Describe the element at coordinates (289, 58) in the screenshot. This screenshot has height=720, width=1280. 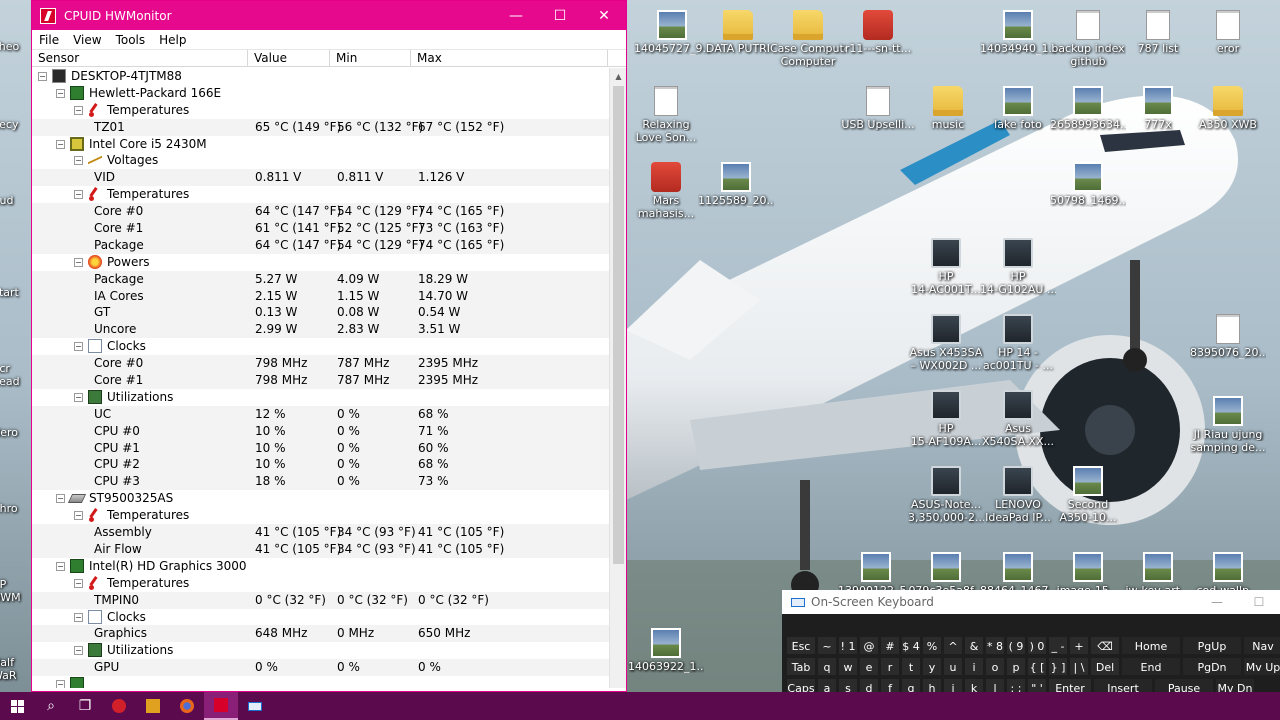
I see `column-value: Value` at that location.